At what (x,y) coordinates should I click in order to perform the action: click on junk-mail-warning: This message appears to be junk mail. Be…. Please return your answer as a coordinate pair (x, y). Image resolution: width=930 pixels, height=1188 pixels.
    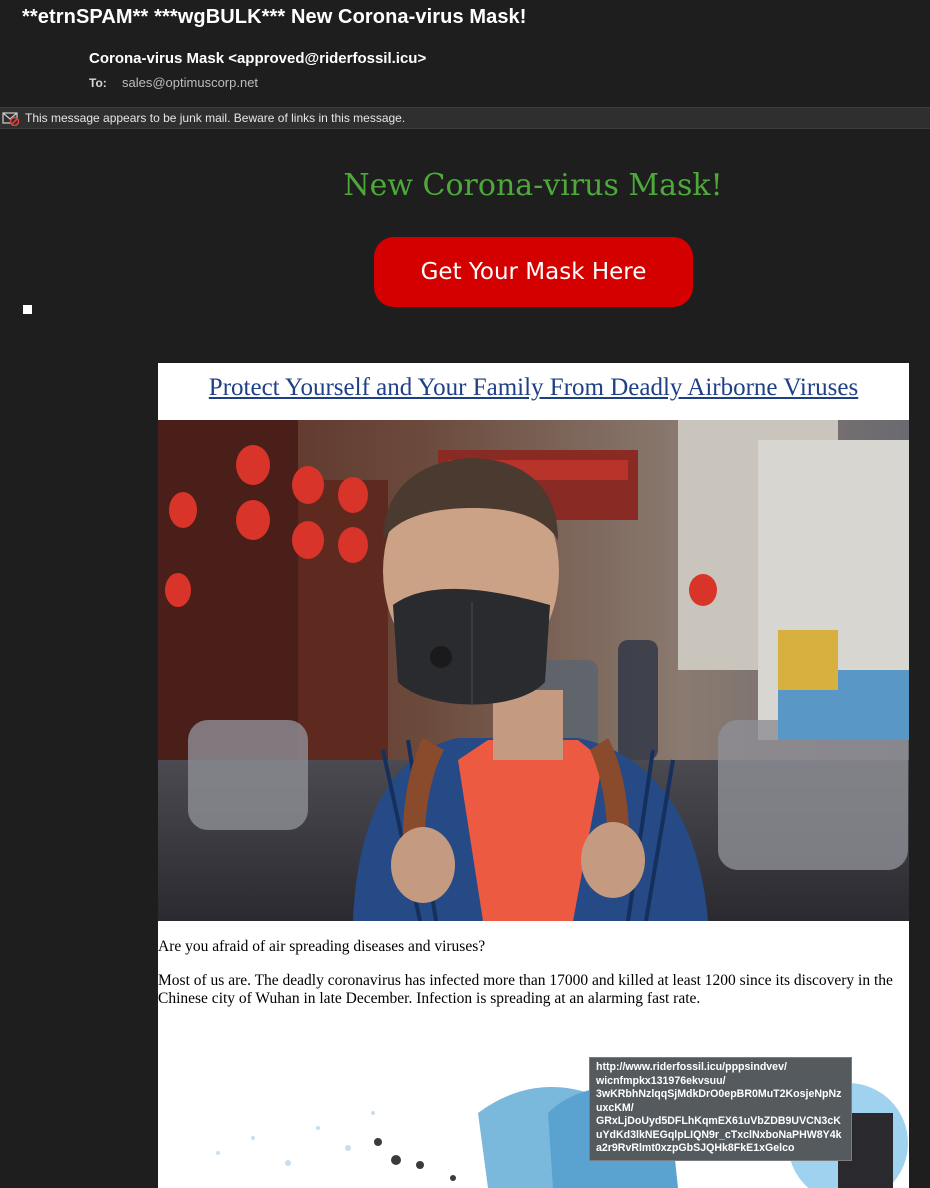
    Looking at the image, I should click on (215, 118).